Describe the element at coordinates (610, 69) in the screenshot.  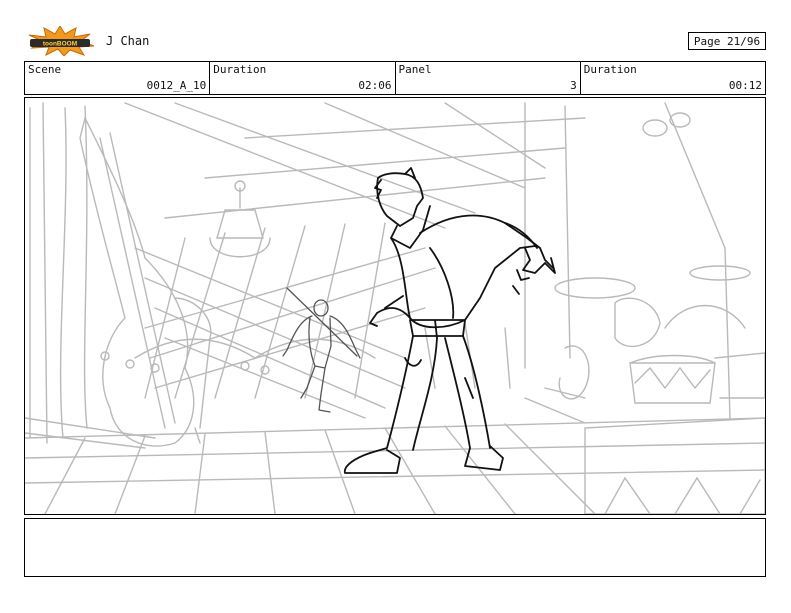
I see `panel-duration-label: Duration` at that location.